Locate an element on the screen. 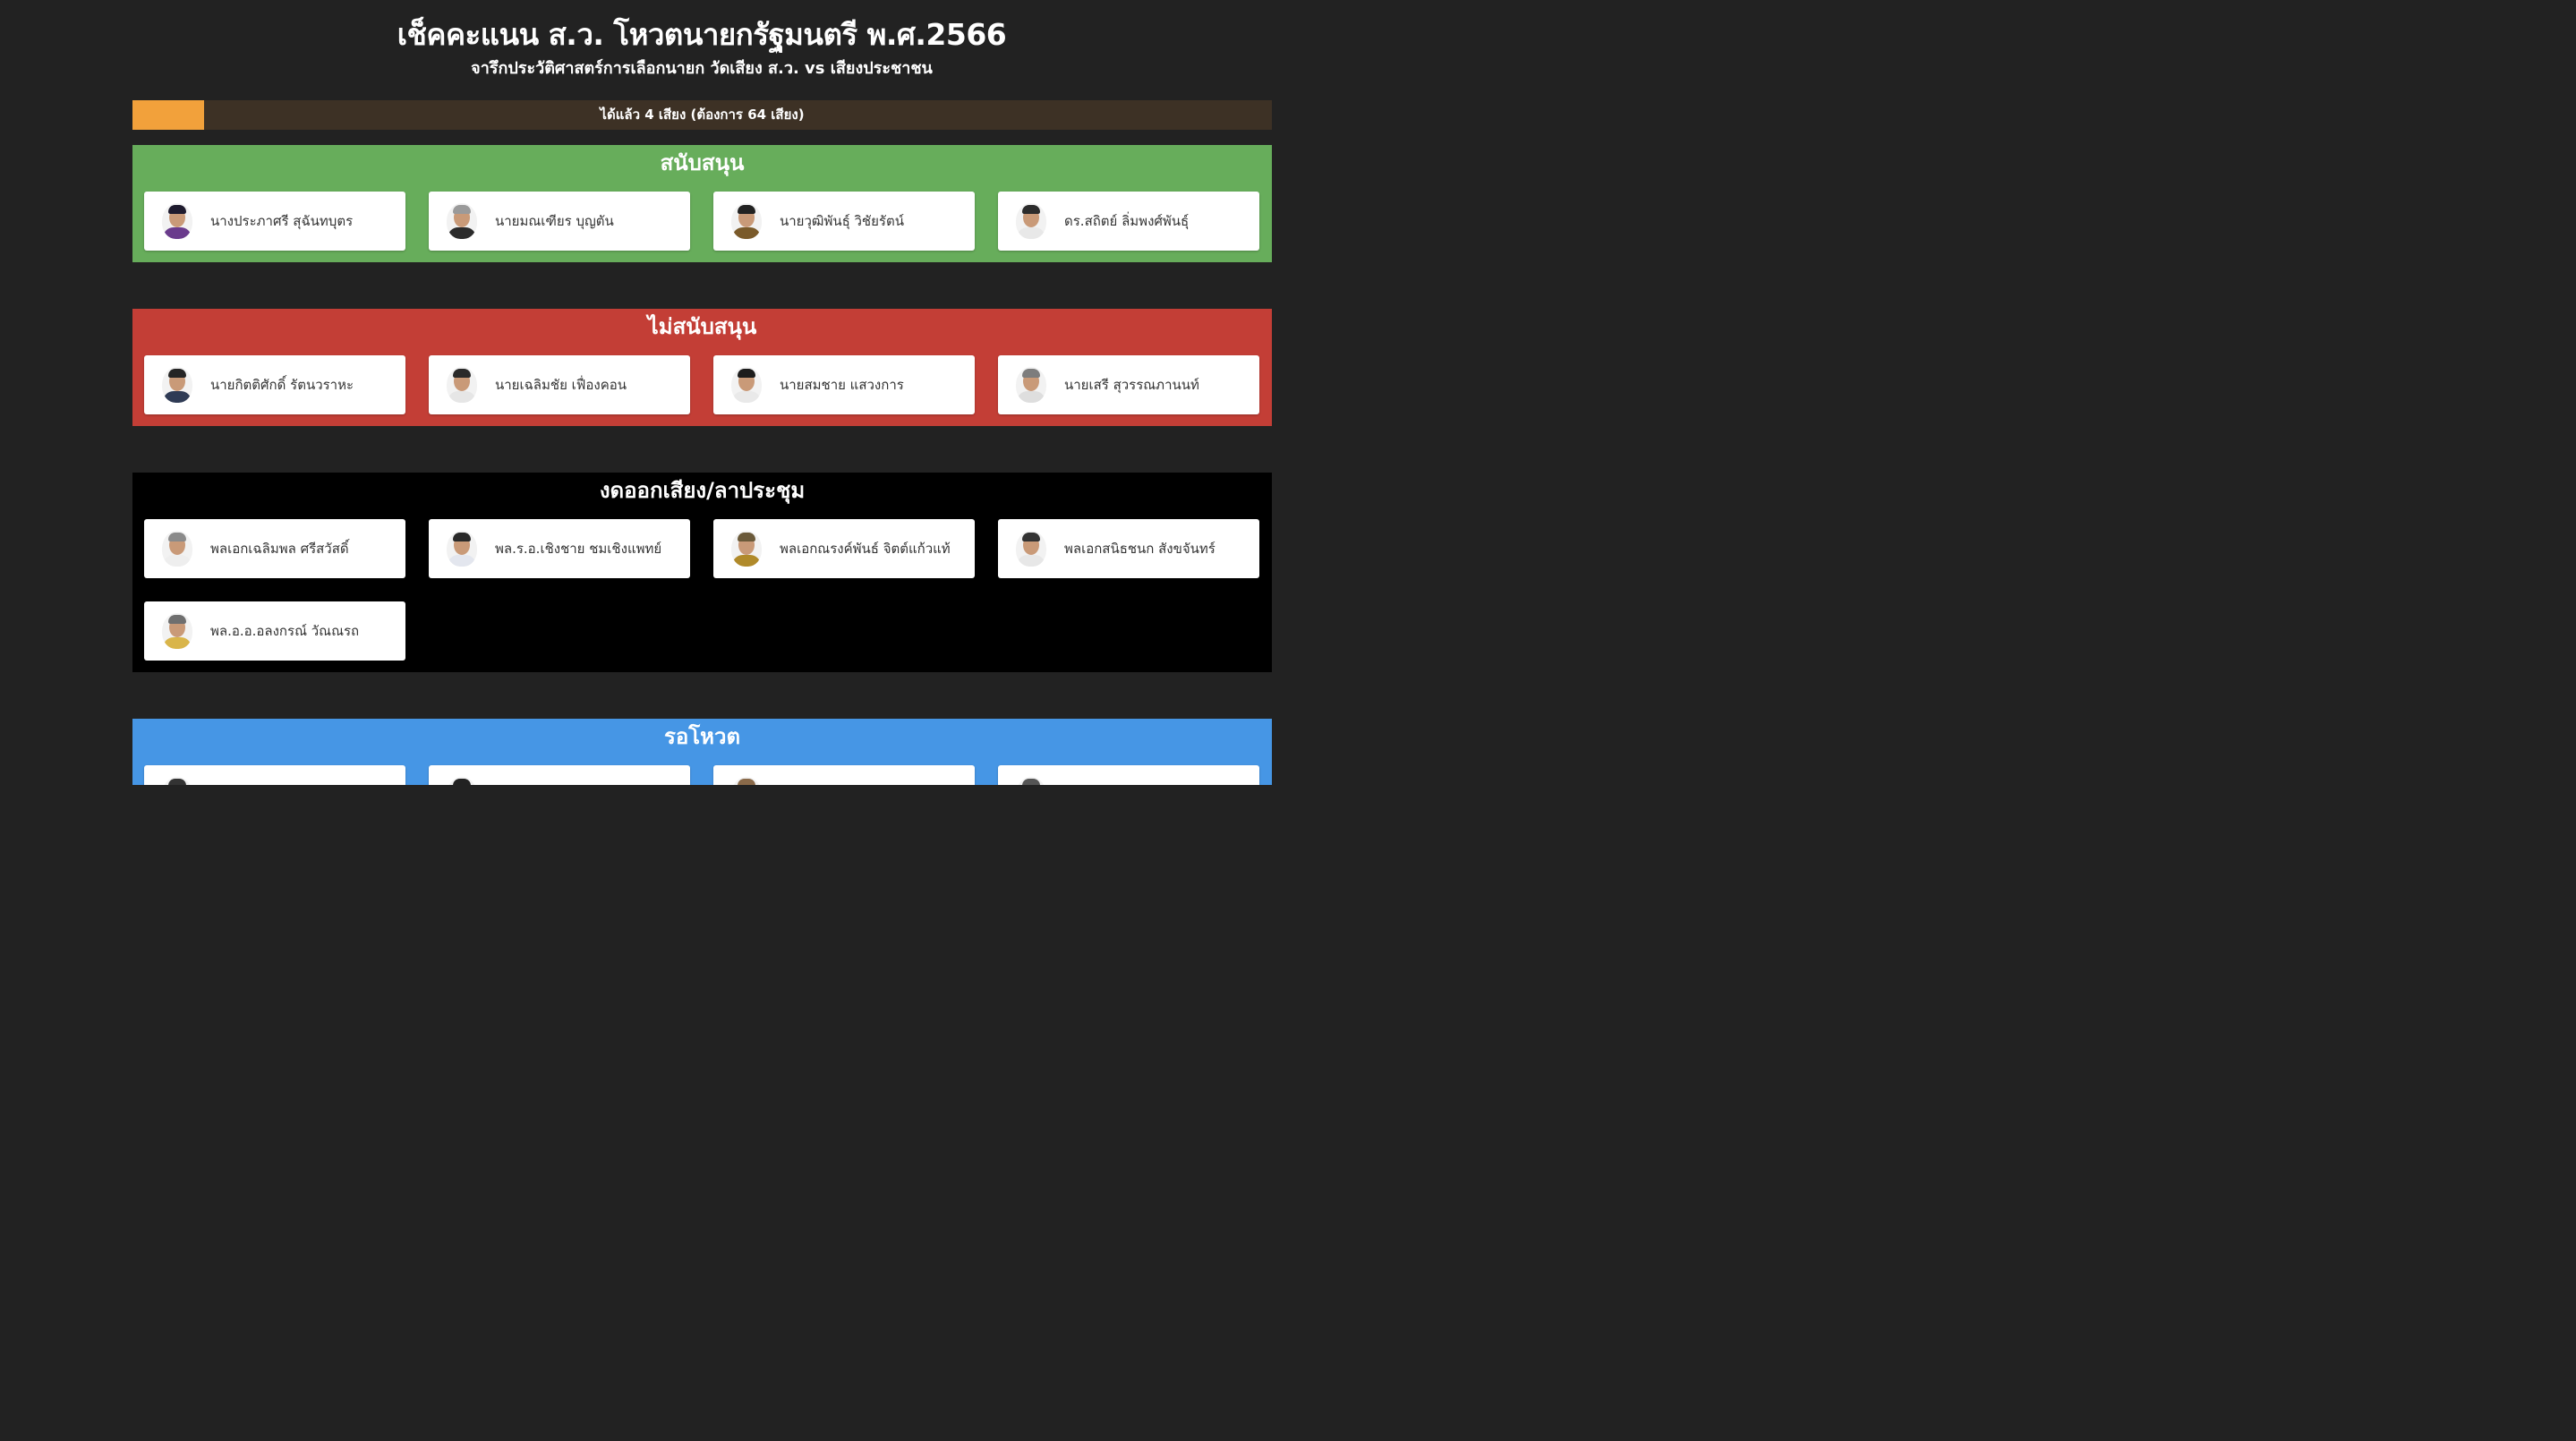  member-name: นายวุฒิพันธุ์ วิชัยรัตน์ is located at coordinates (842, 221).